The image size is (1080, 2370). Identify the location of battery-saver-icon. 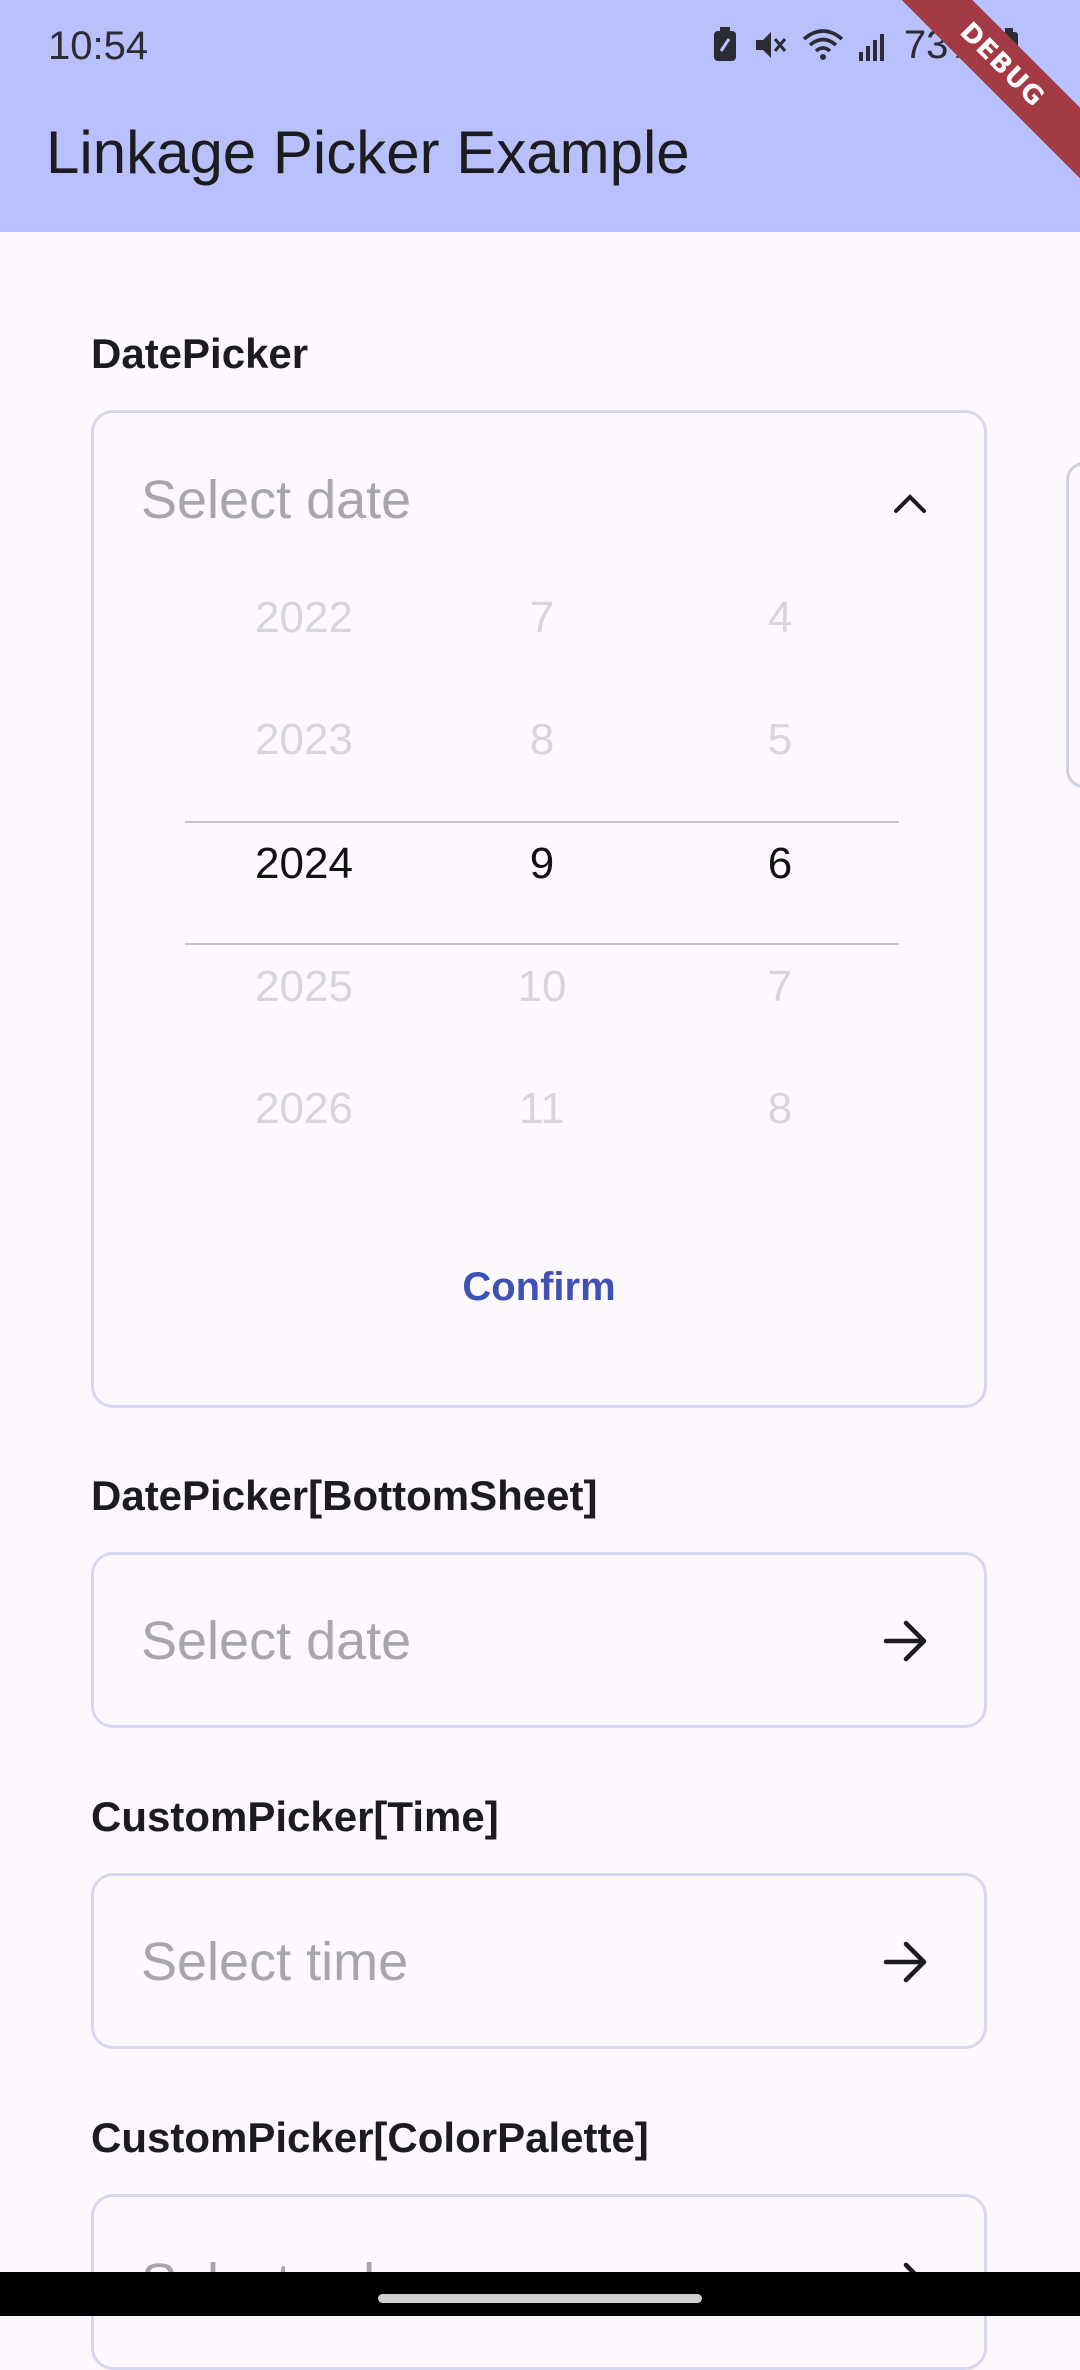
(725, 45).